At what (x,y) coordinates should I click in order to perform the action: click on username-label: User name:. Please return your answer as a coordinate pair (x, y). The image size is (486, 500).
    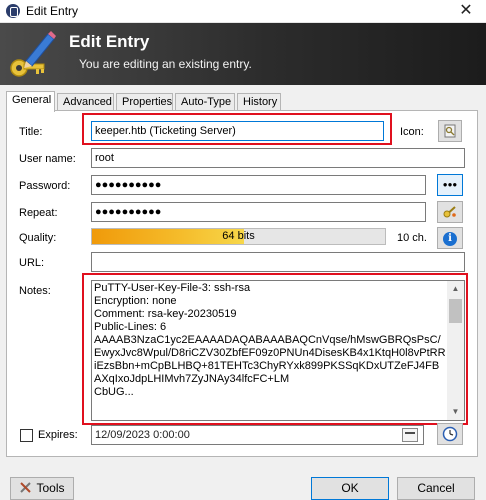
    Looking at the image, I should click on (47, 159).